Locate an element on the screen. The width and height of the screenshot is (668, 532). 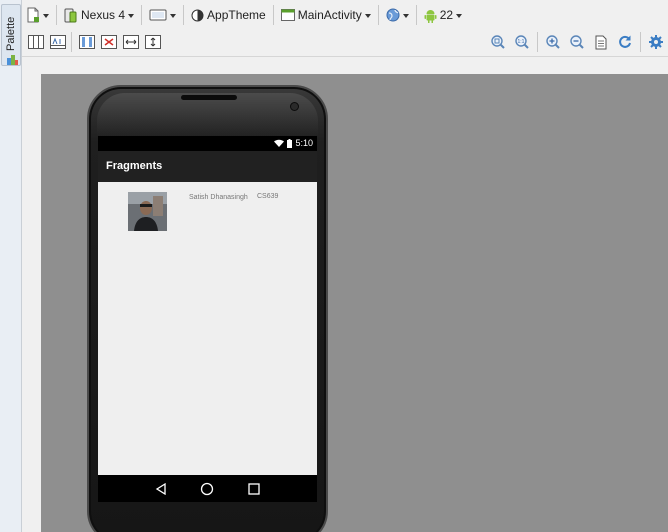
horizontal-fill-button is located at coordinates (131, 42).